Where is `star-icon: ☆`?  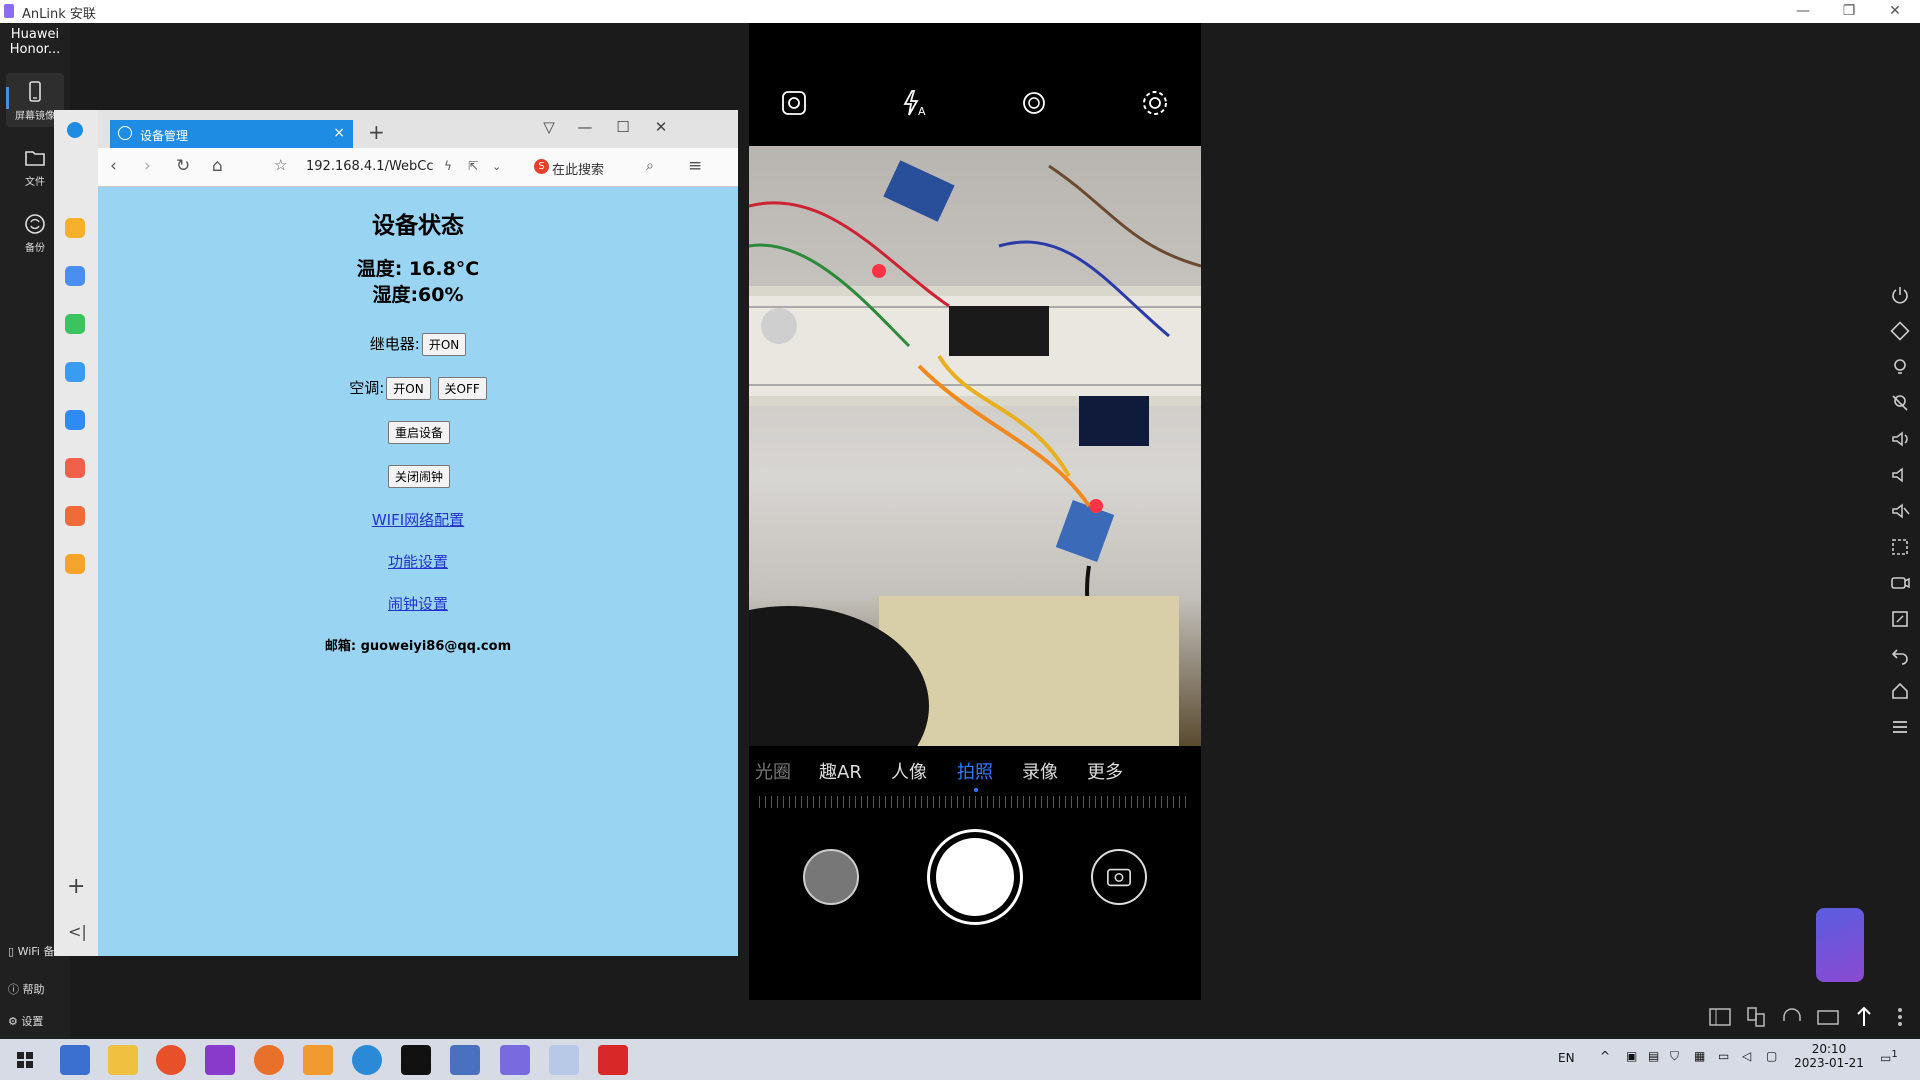 star-icon: ☆ is located at coordinates (280, 165).